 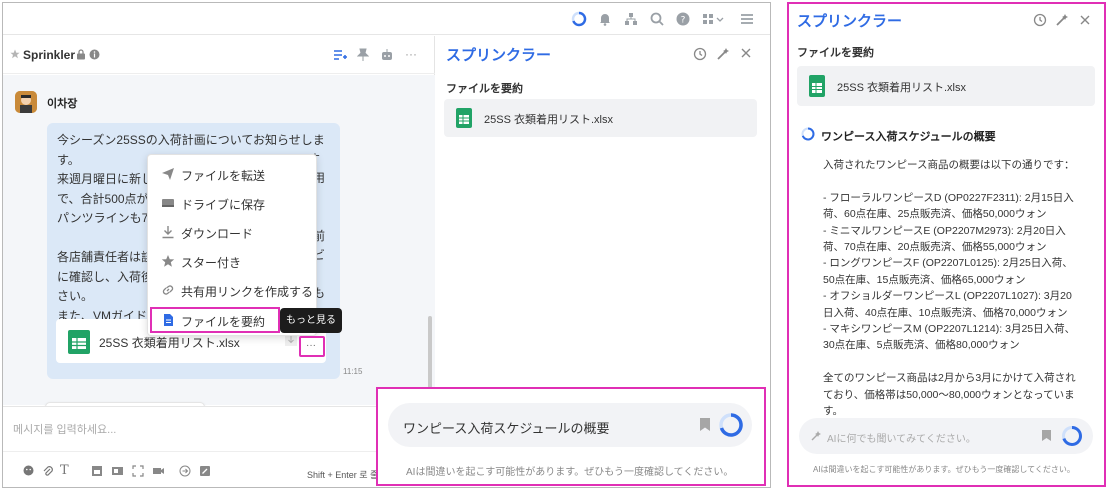 What do you see at coordinates (901, 439) in the screenshot?
I see `ai-input-placeholder: AIに何でも聞いてみてください。` at bounding box center [901, 439].